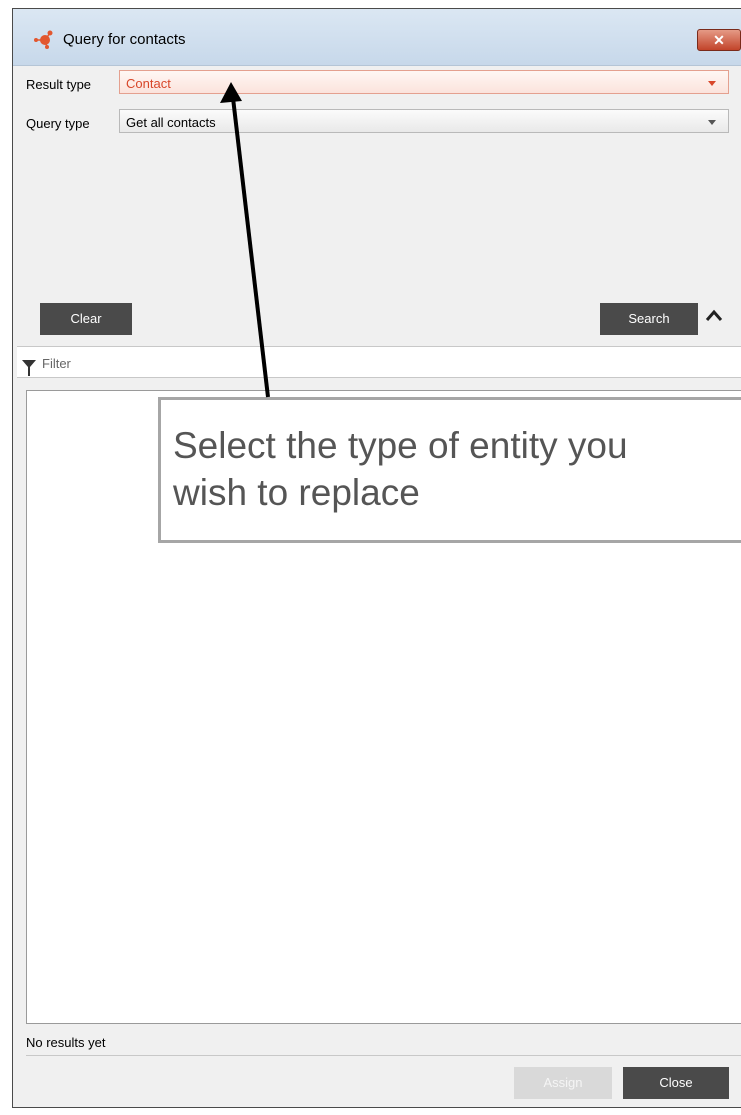  Describe the element at coordinates (148, 83) in the screenshot. I see `result-type-value: Contact` at that location.